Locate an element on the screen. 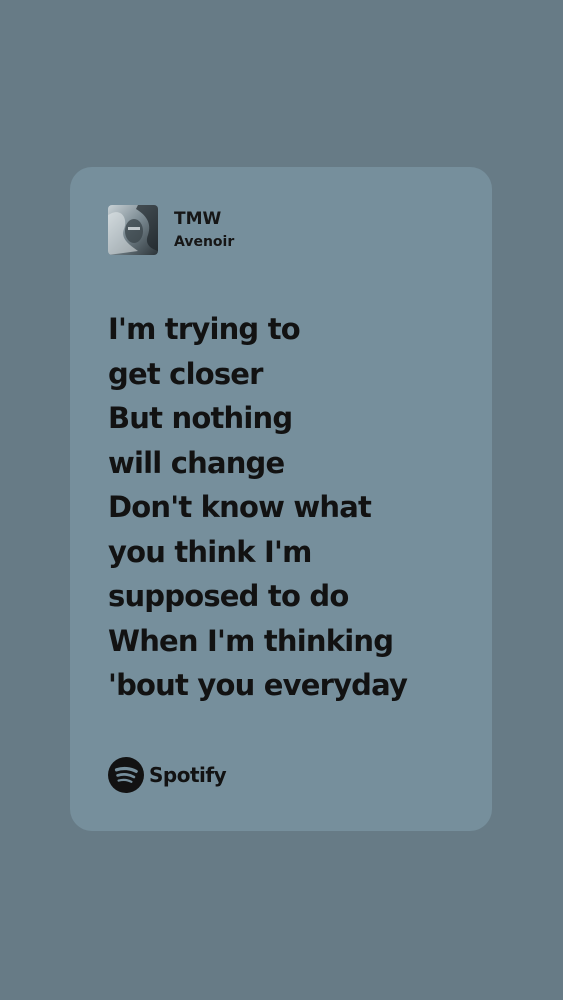  album-cover-art is located at coordinates (133, 230).